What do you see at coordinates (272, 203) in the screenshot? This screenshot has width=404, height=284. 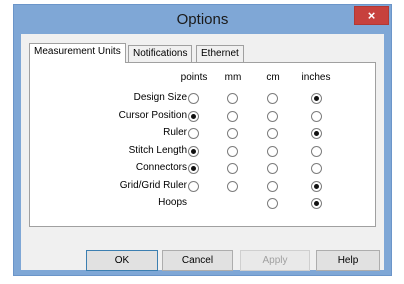 I see `radio-hoops-cm` at bounding box center [272, 203].